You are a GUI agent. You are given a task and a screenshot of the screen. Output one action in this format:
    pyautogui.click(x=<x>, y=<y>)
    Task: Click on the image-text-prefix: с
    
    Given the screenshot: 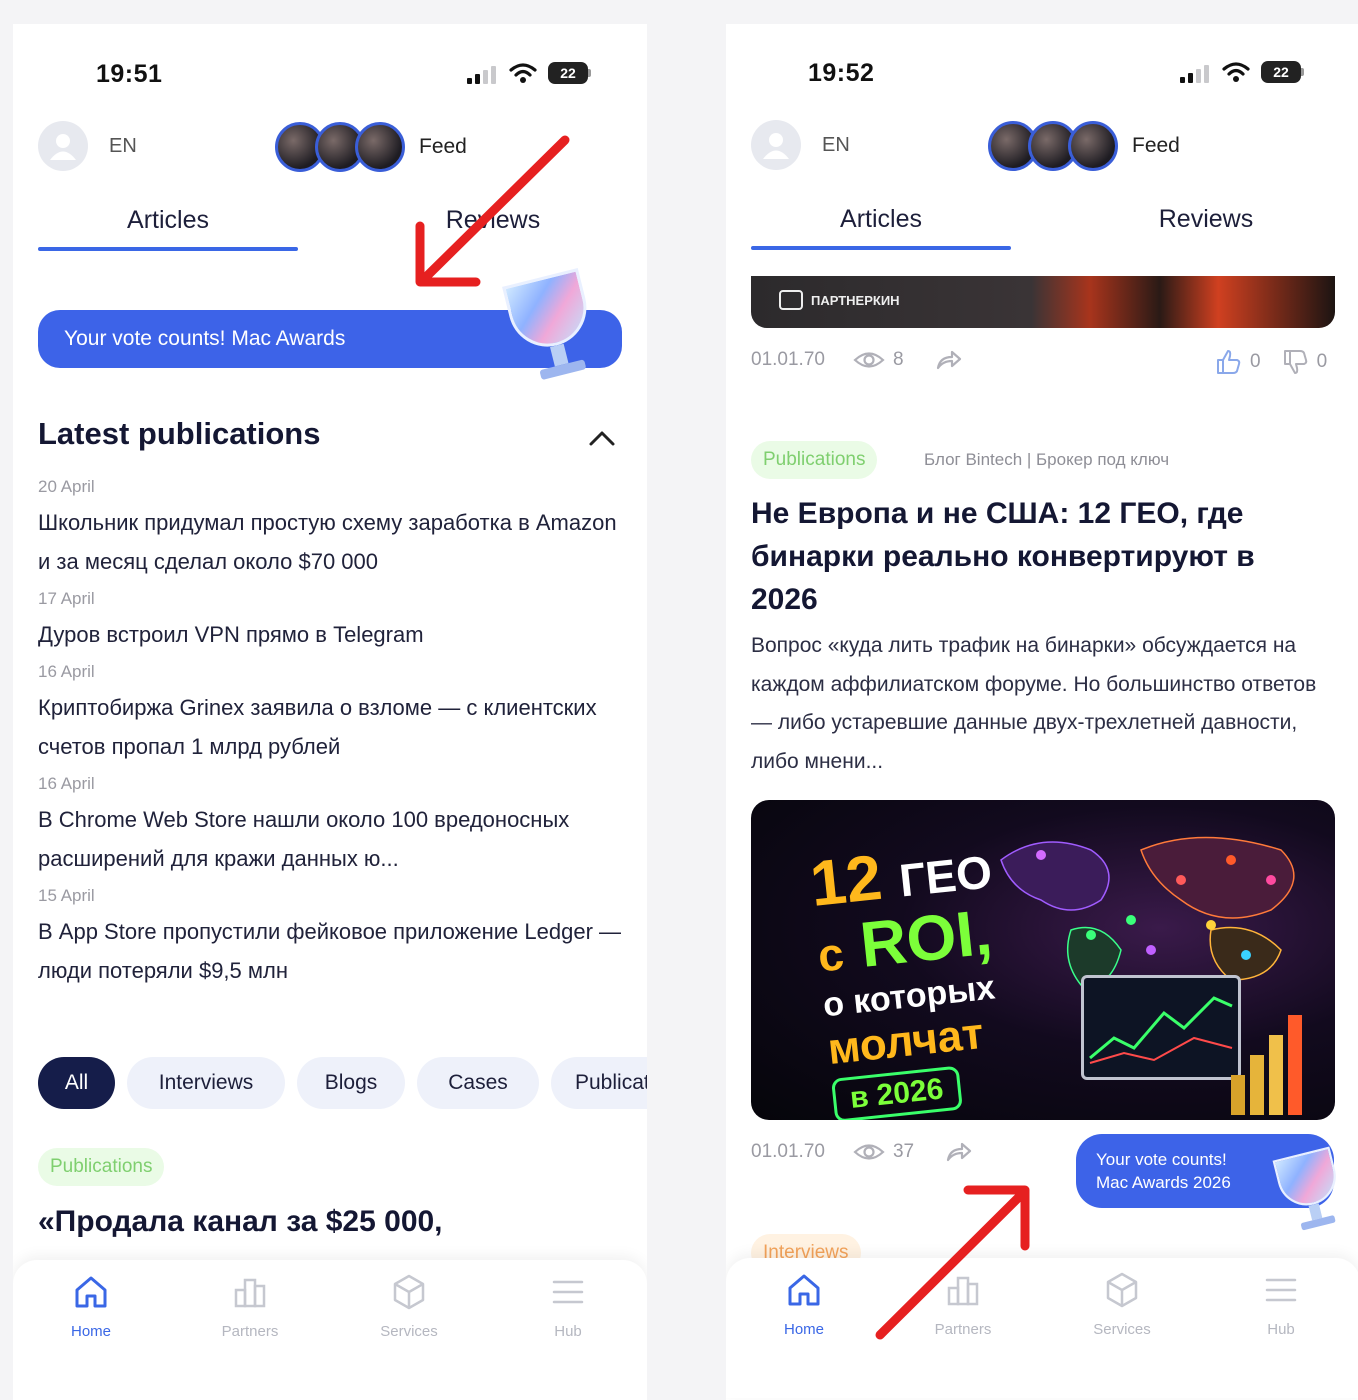 What is the action you would take?
    pyautogui.click(x=831, y=954)
    